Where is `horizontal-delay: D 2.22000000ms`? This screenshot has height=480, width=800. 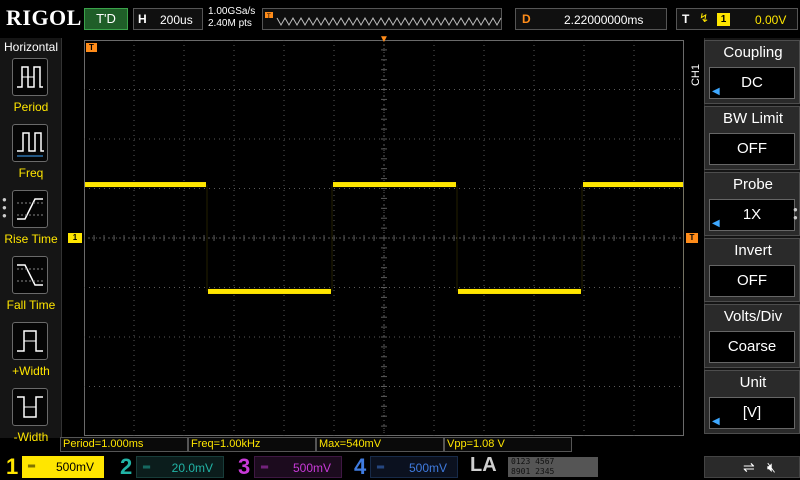 horizontal-delay: D 2.22000000ms is located at coordinates (591, 19).